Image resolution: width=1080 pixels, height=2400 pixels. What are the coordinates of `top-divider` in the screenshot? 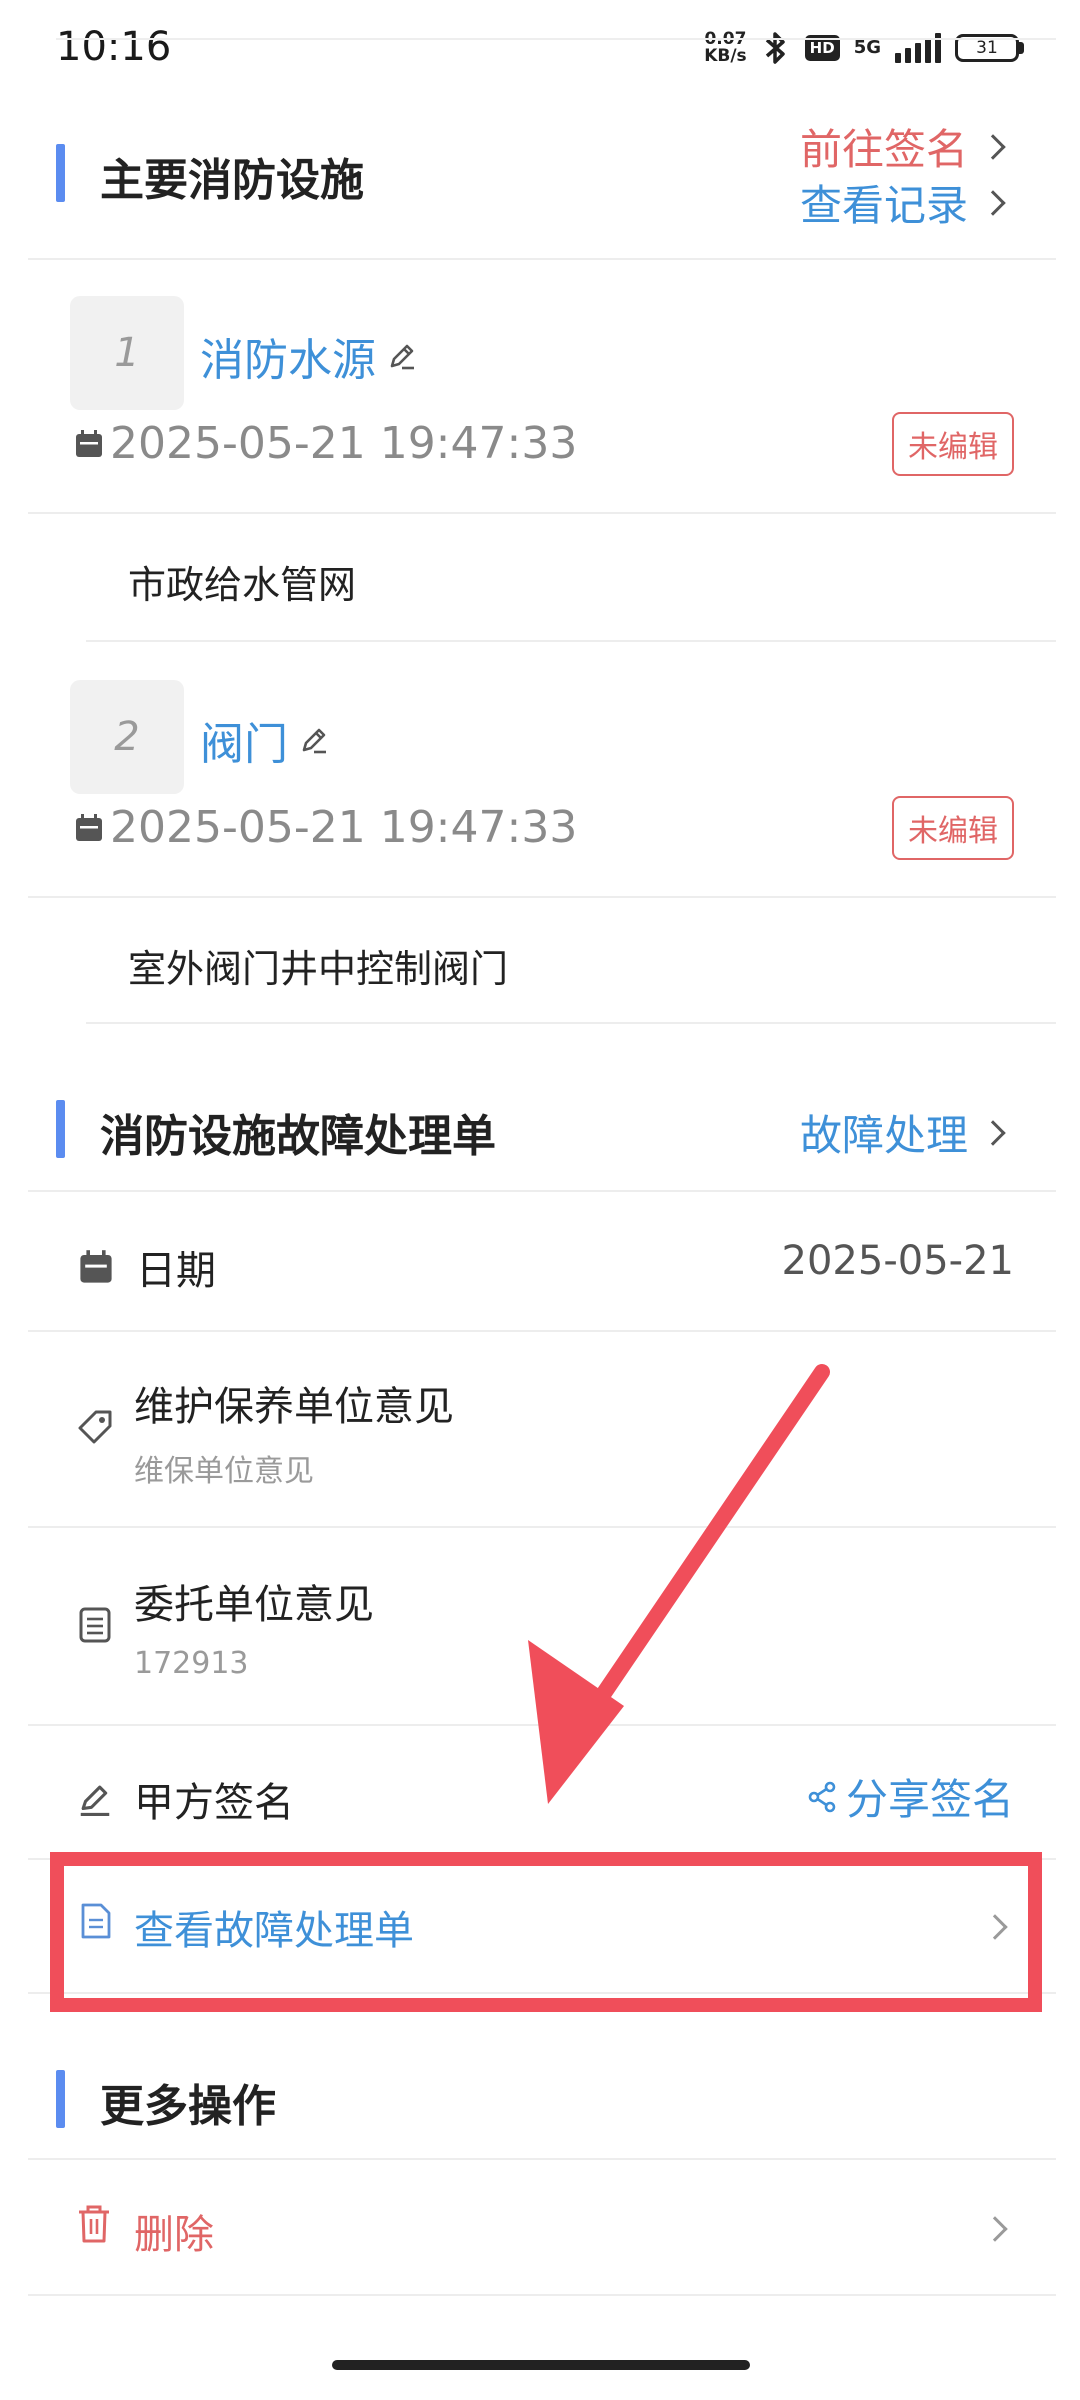 It's located at (556, 39).